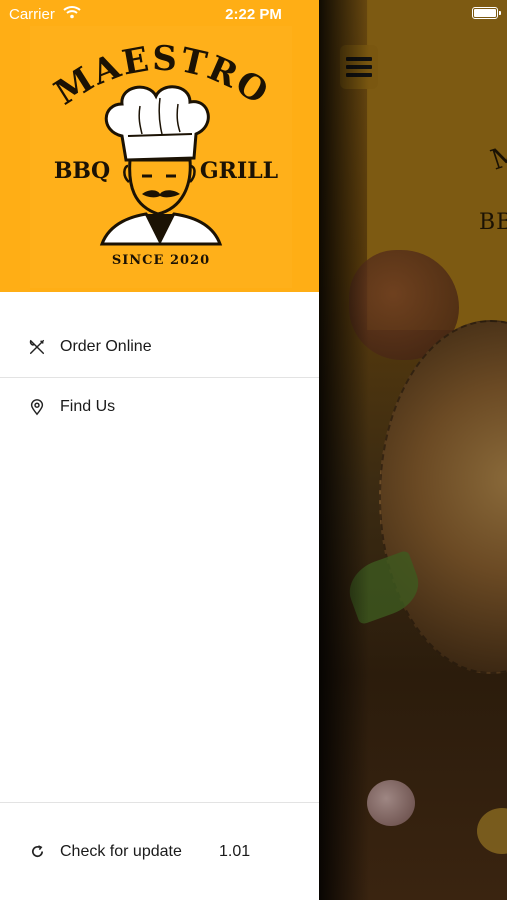  I want to click on clock: 2:22 PM, so click(253, 14).